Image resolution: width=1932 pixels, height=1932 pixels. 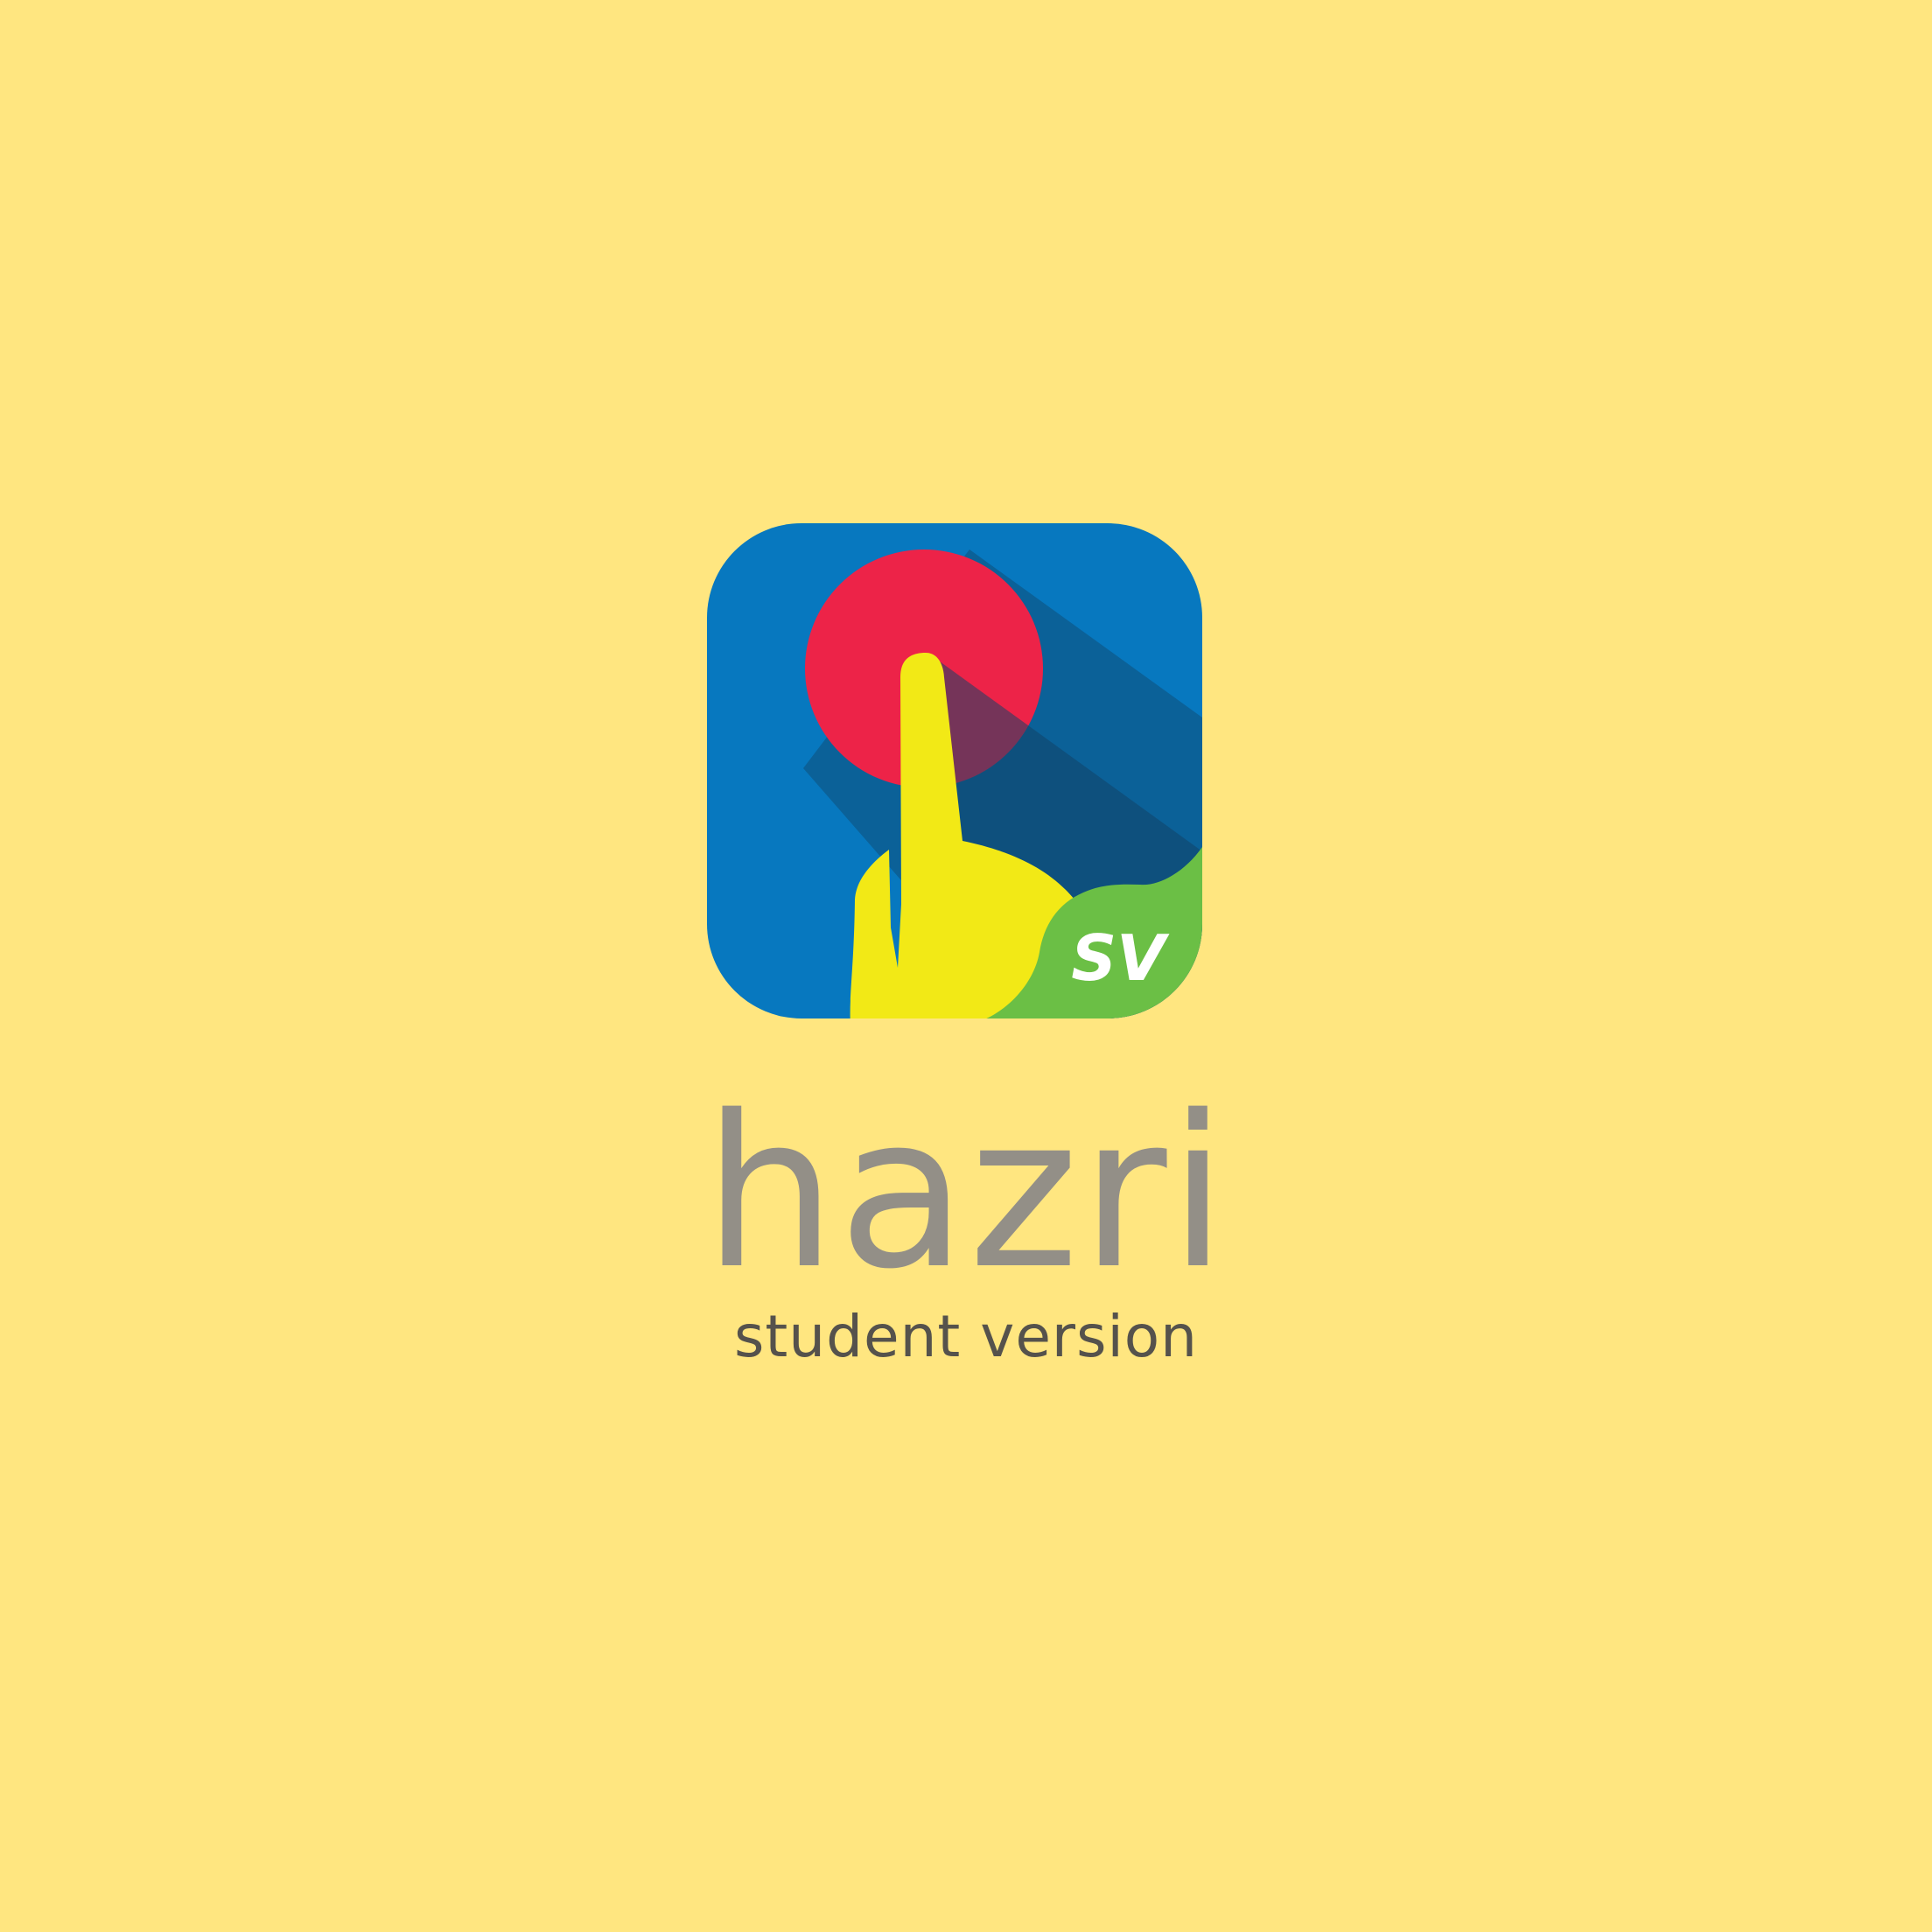 What do you see at coordinates (1120, 958) in the screenshot?
I see `badge-text-sv: SV` at bounding box center [1120, 958].